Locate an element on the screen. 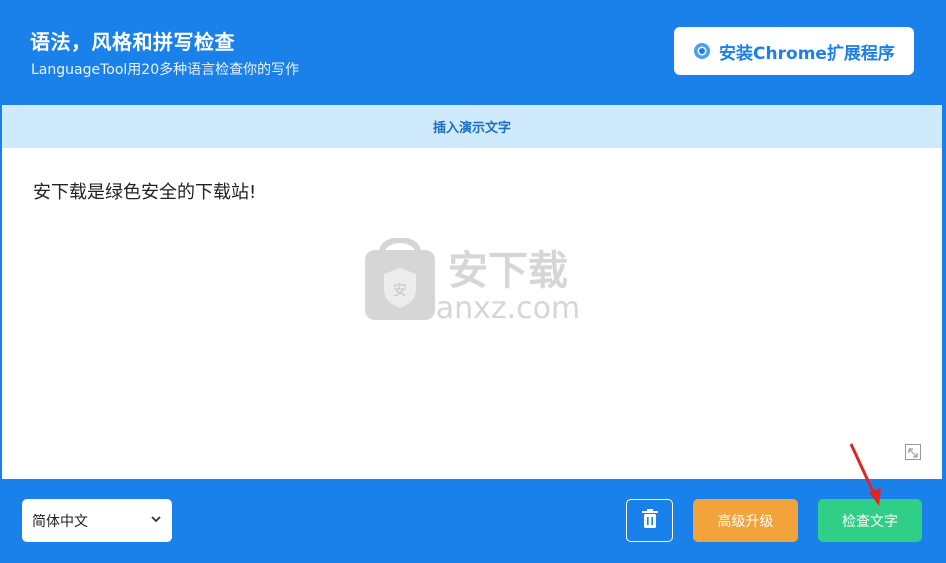 This screenshot has height=563, width=946. premium-upgrade-button: 高级升级 is located at coordinates (745, 520).